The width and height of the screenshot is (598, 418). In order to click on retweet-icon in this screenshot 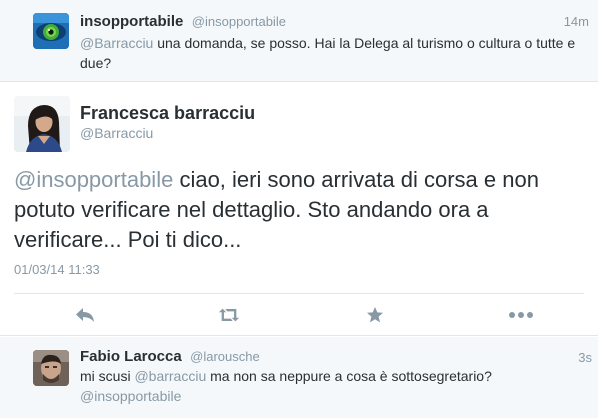, I will do `click(229, 315)`.